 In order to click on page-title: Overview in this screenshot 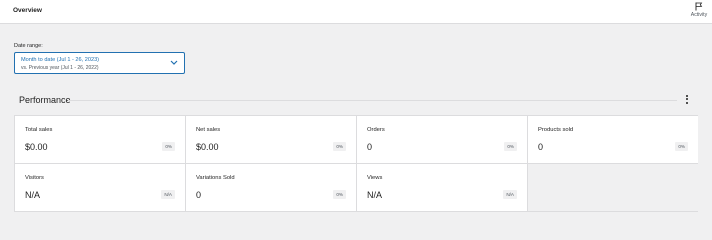, I will do `click(27, 10)`.